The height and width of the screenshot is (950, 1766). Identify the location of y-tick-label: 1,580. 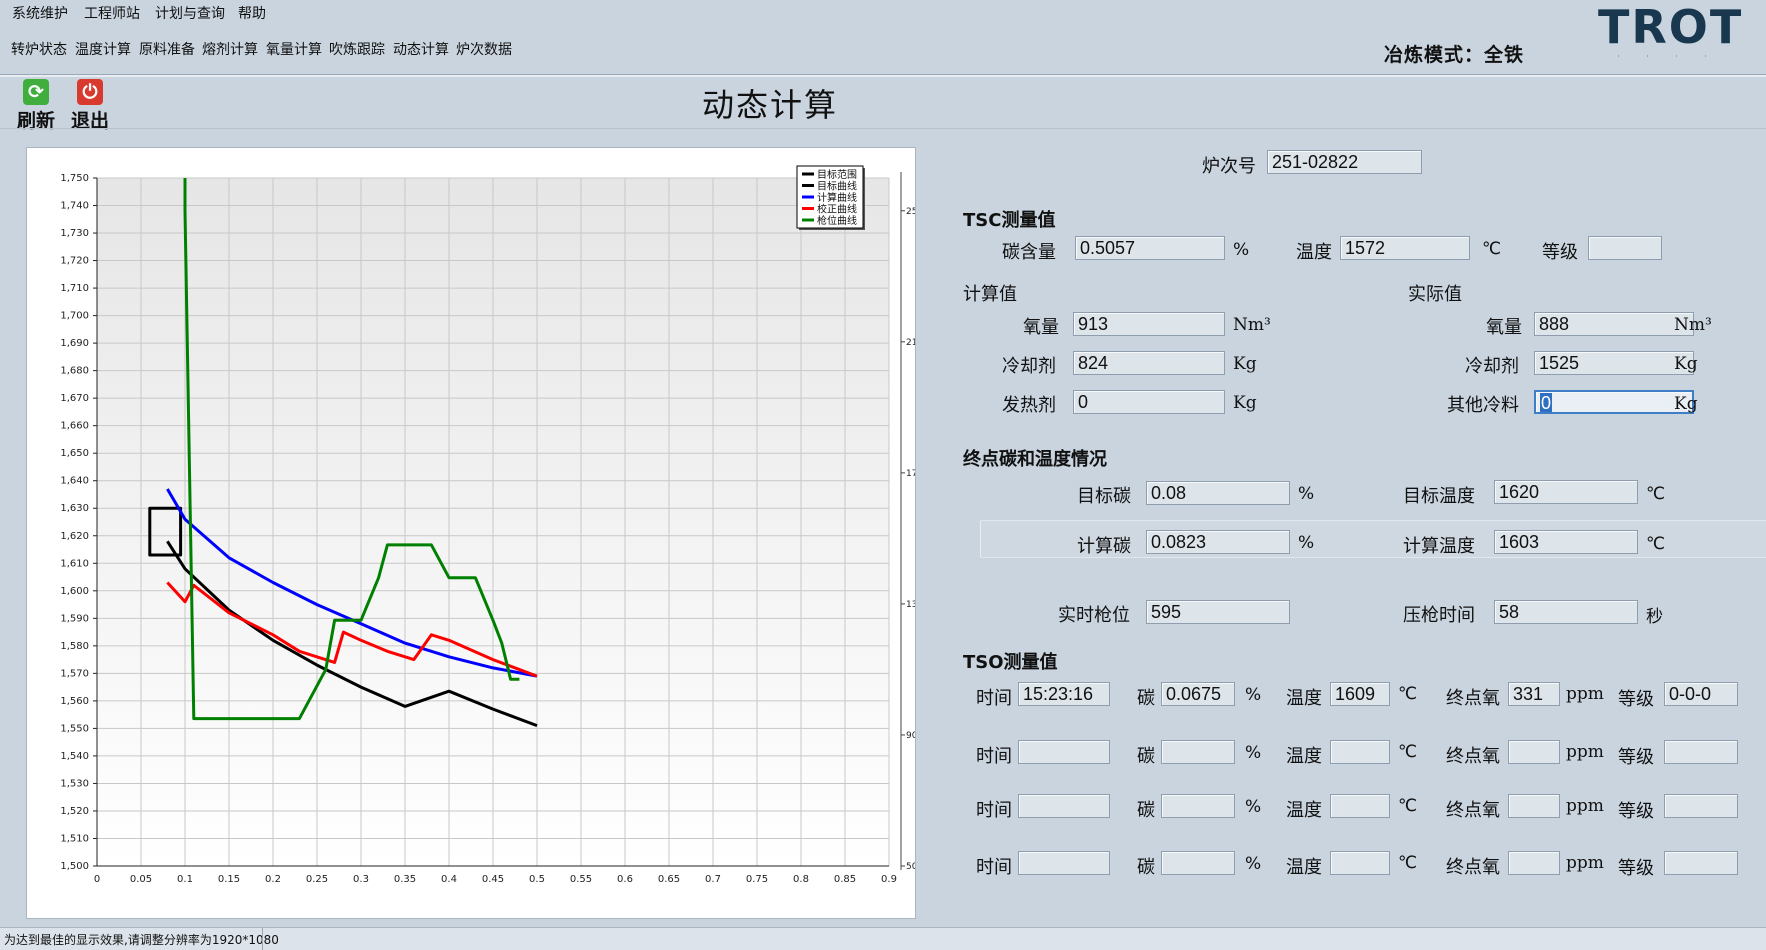
(74, 646).